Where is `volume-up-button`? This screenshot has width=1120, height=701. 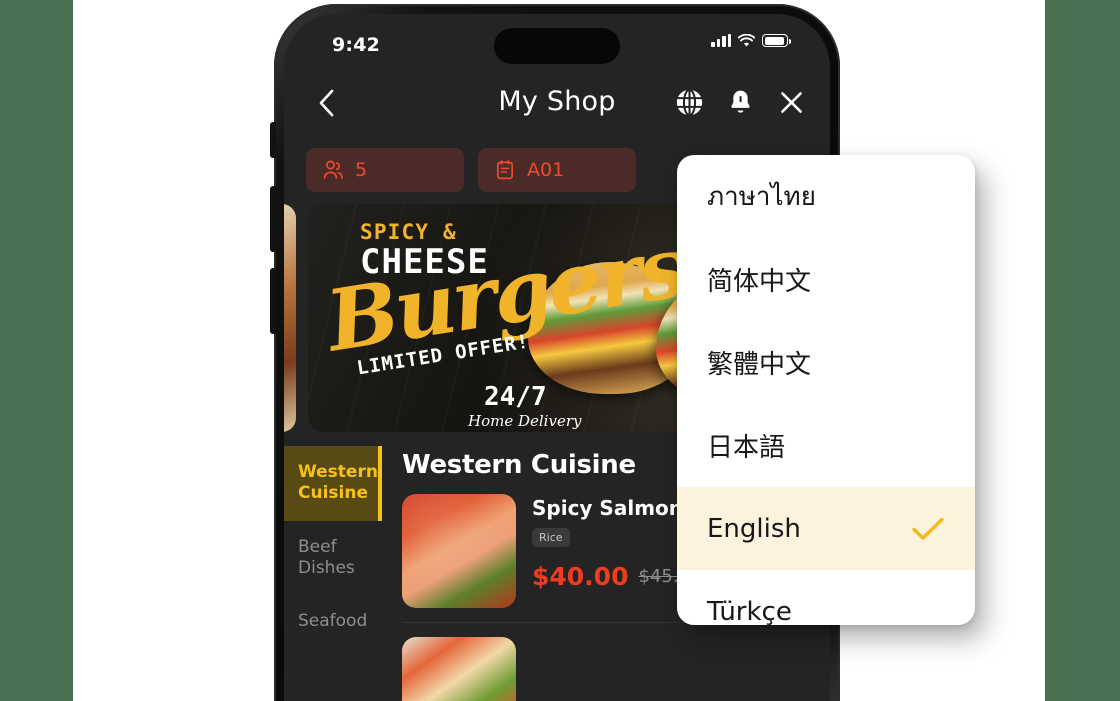 volume-up-button is located at coordinates (273, 219).